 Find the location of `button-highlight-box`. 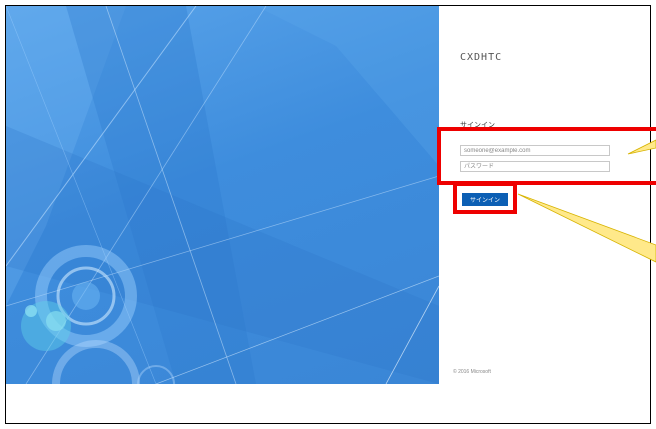

button-highlight-box is located at coordinates (485, 198).